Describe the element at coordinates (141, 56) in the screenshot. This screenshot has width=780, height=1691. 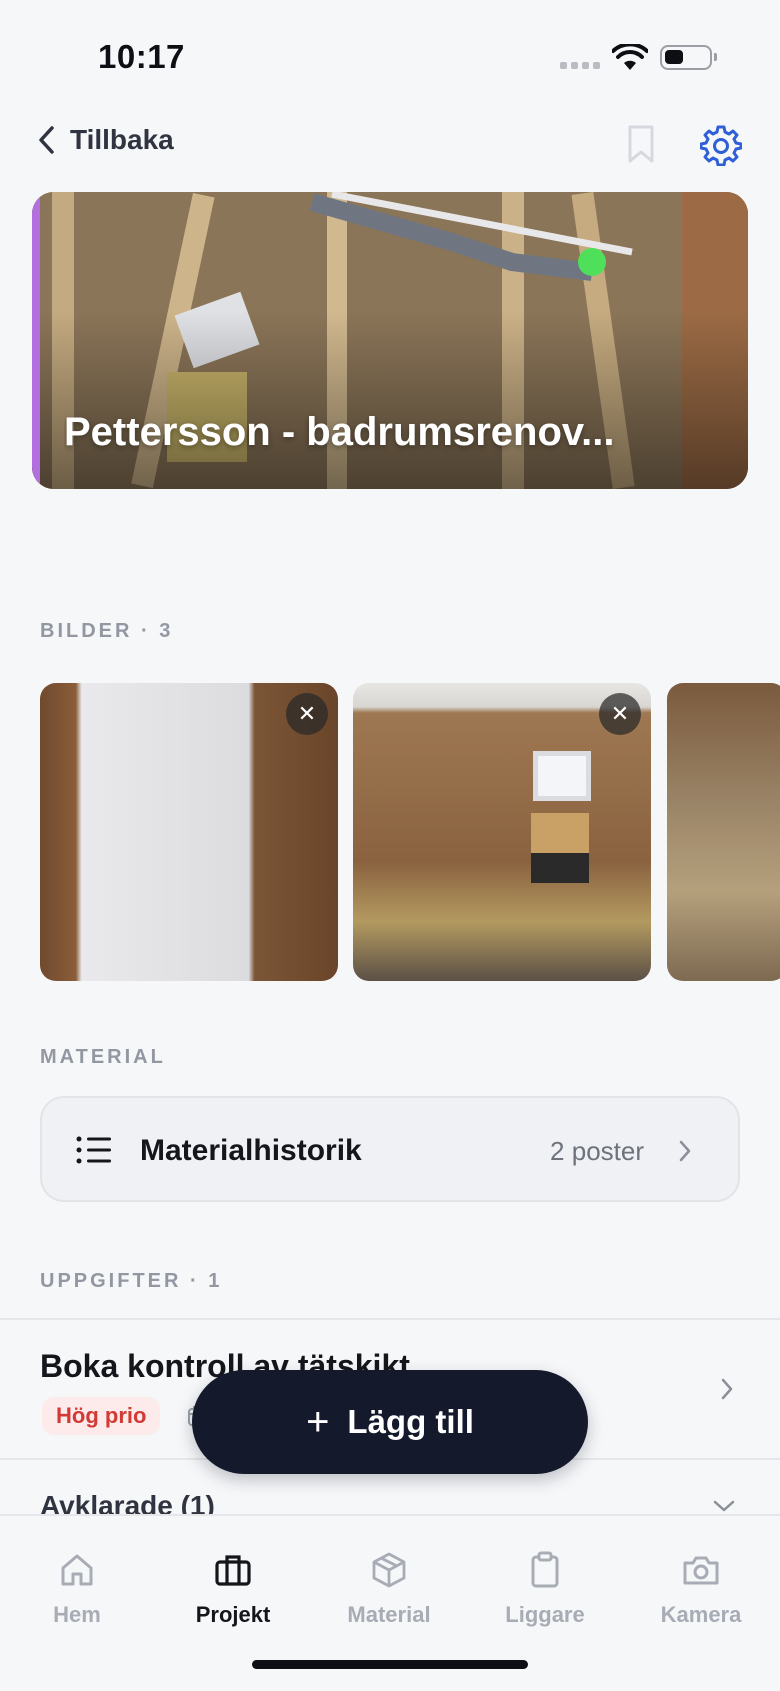
I see `status-time: 10:17` at that location.